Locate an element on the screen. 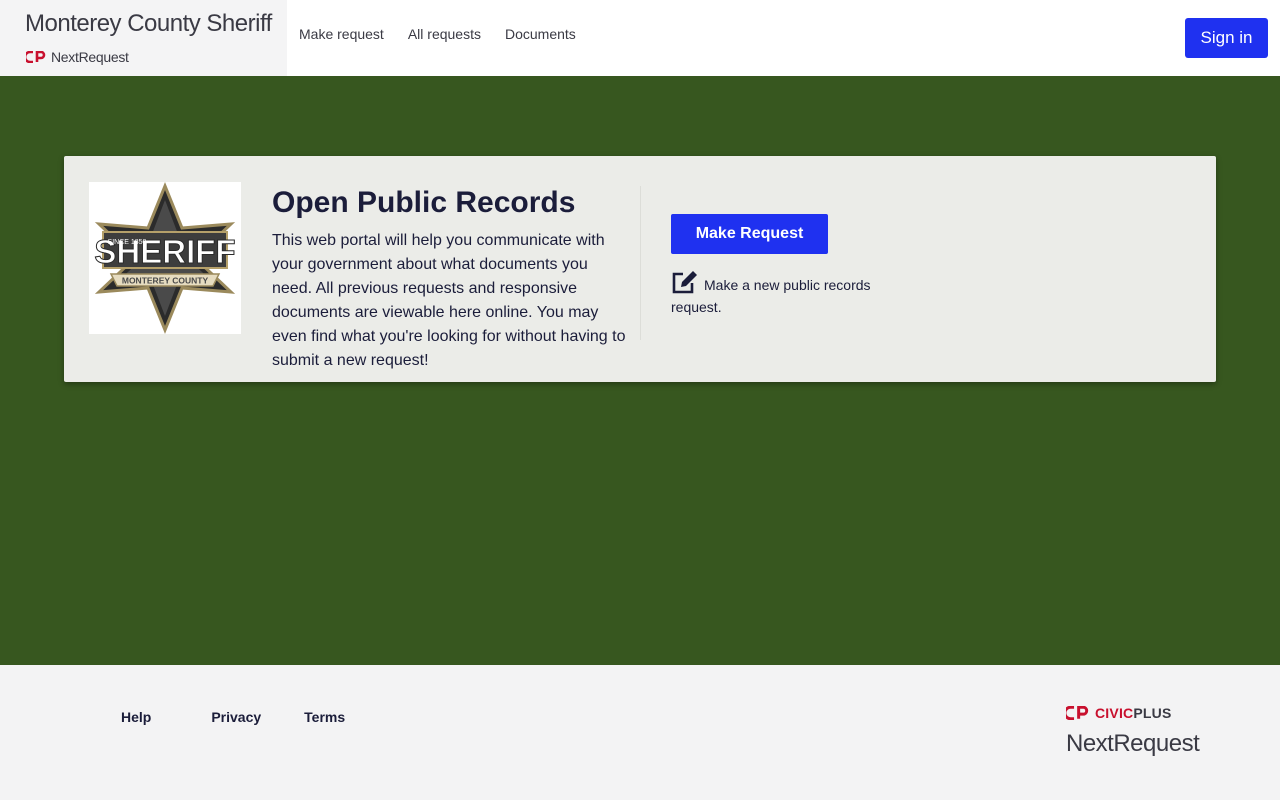 This screenshot has width=1280, height=800. make-request-button: Make Request is located at coordinates (749, 234).